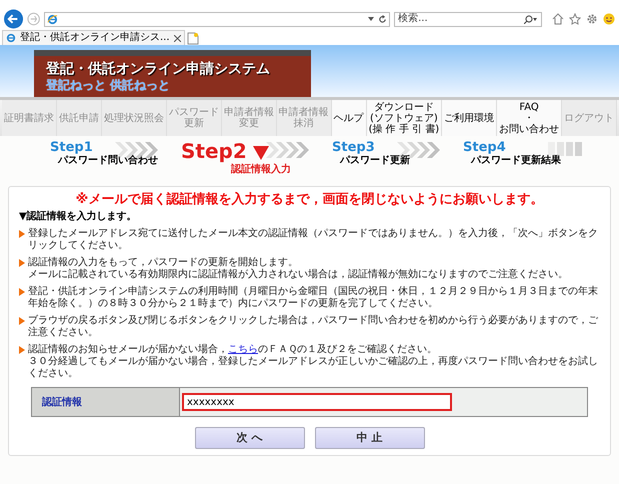  Describe the element at coordinates (313, 240) in the screenshot. I see `instruction-text: 登録したメールアドレス宛てに送付したメール本文の認証情報（パスワードではありません。）を入力後，「次へ」ボタンをクリックしてください。` at that location.